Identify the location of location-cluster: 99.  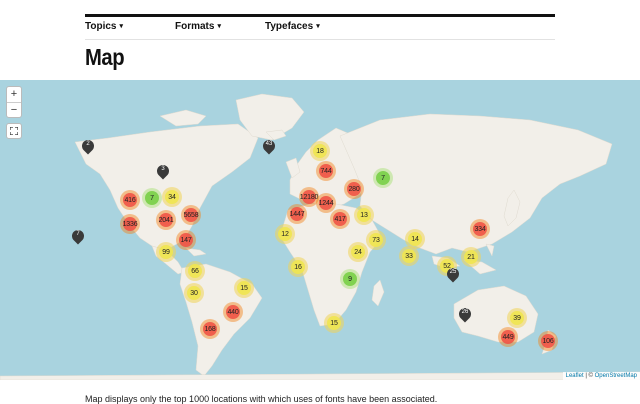
(166, 252).